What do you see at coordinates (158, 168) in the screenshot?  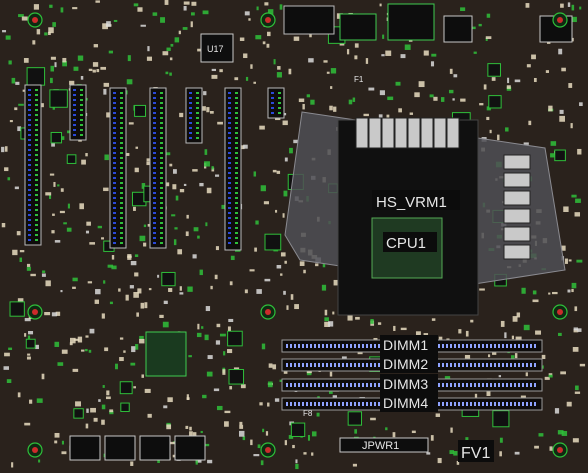 I see `pcie-slot` at bounding box center [158, 168].